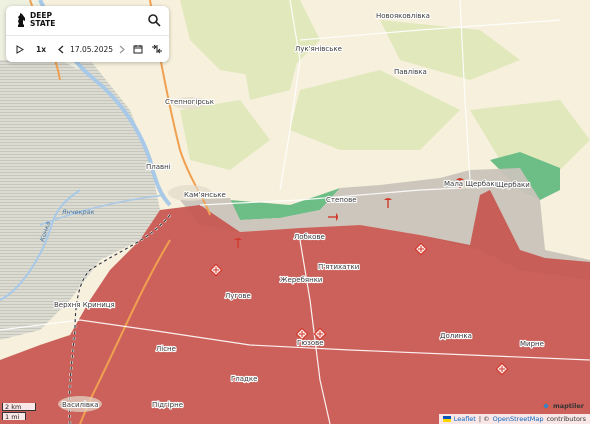 This screenshot has height=424, width=590. Describe the element at coordinates (189, 102) in the screenshot. I see `place-label: Степногірськ` at that location.